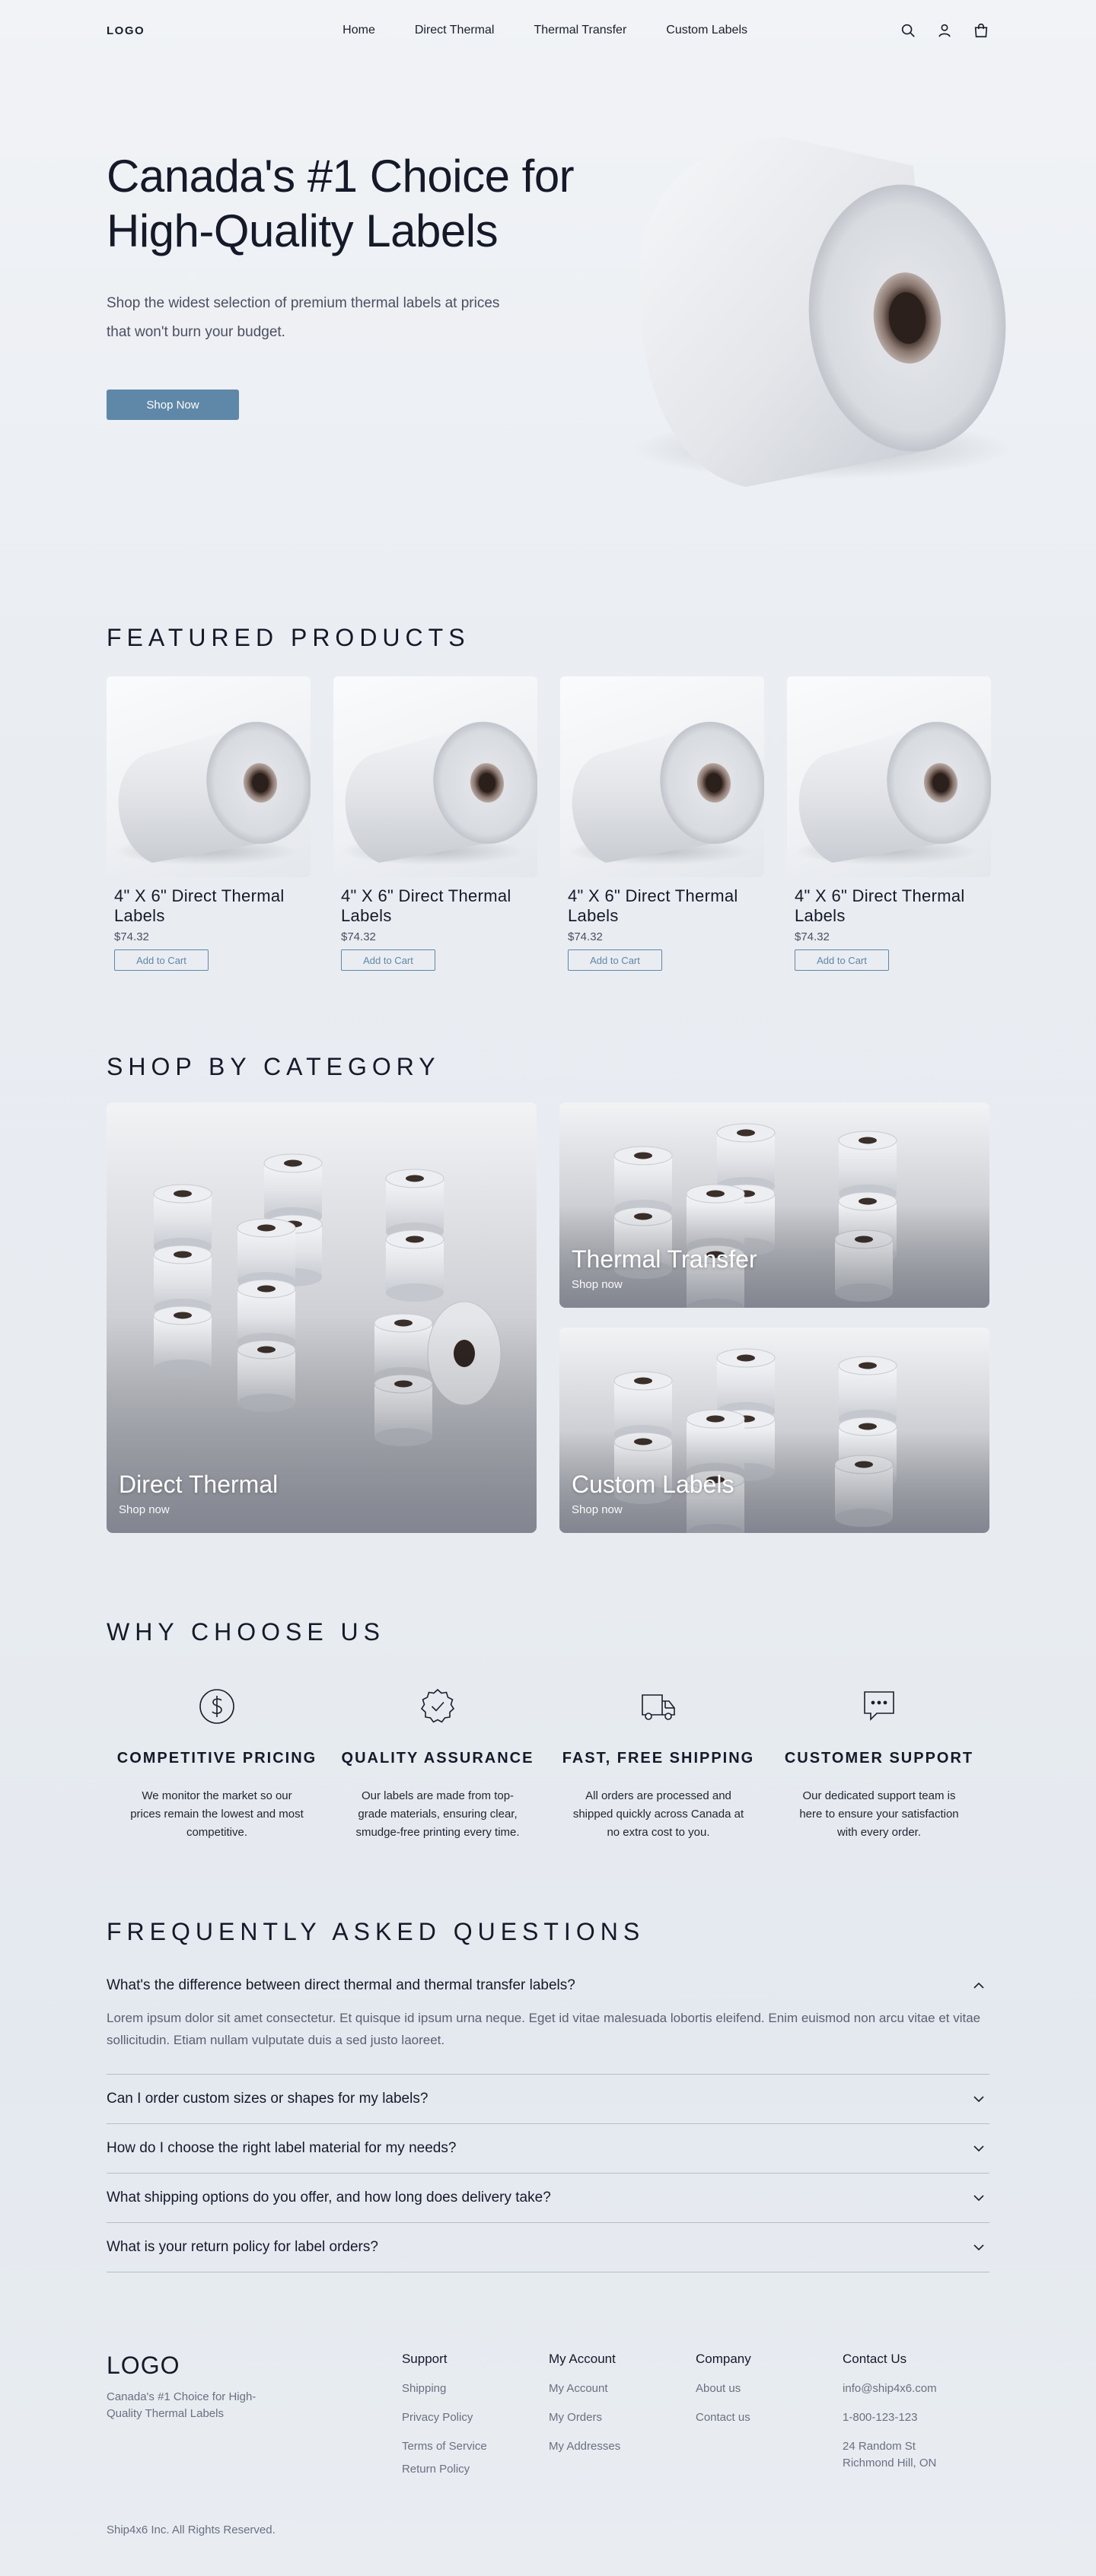 The image size is (1096, 2576). Describe the element at coordinates (875, 2359) in the screenshot. I see `footer-heading: Contact Us` at that location.